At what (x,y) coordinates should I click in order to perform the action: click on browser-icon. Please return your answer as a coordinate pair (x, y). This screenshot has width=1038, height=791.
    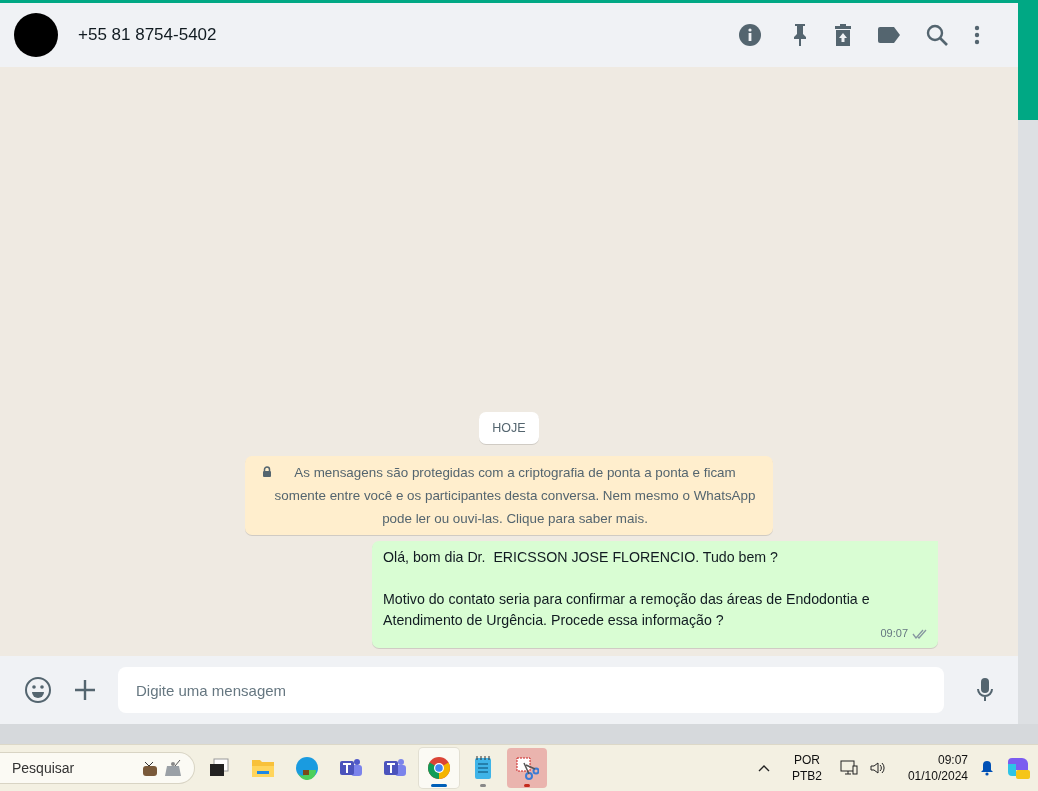
    Looking at the image, I should click on (307, 768).